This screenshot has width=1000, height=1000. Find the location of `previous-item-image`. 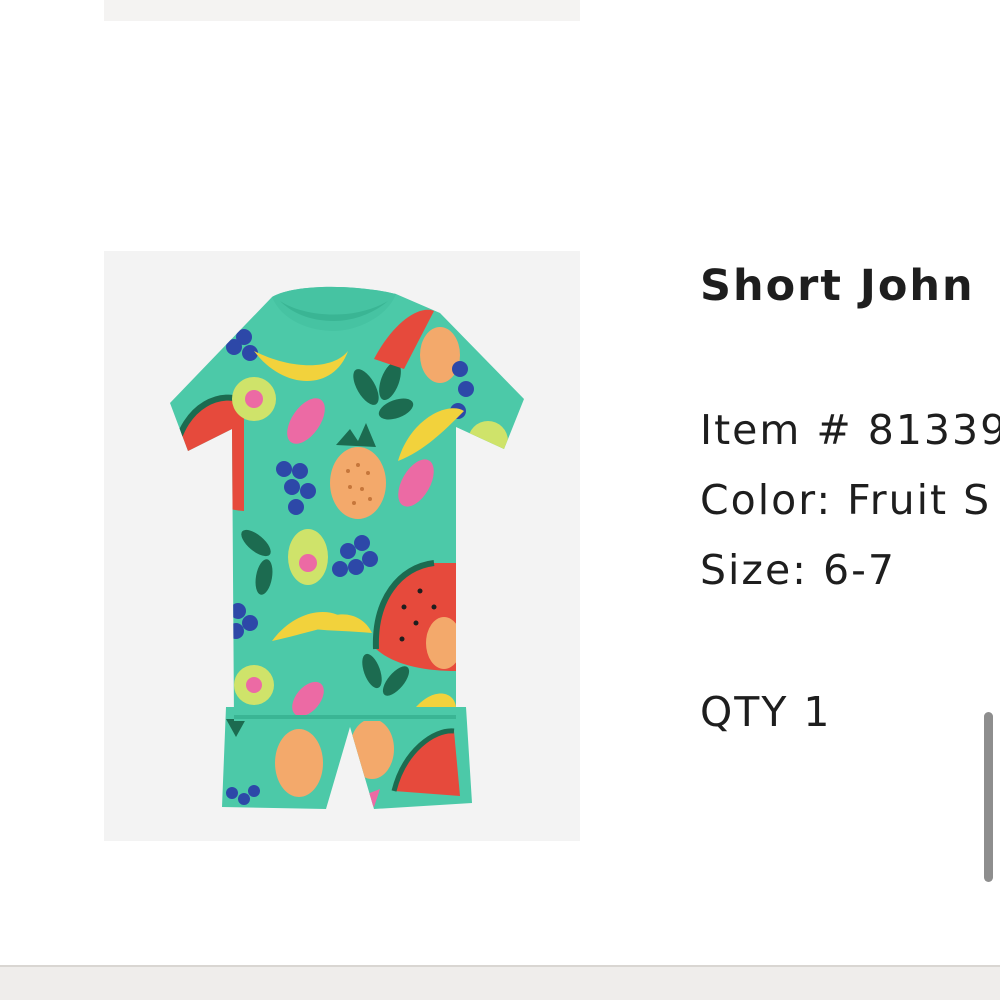

previous-item-image is located at coordinates (342, 10).